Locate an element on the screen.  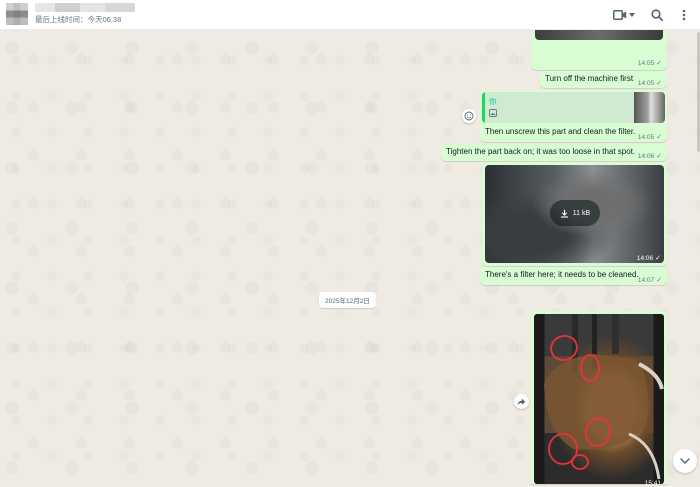
photo-annotations is located at coordinates (604, 397).